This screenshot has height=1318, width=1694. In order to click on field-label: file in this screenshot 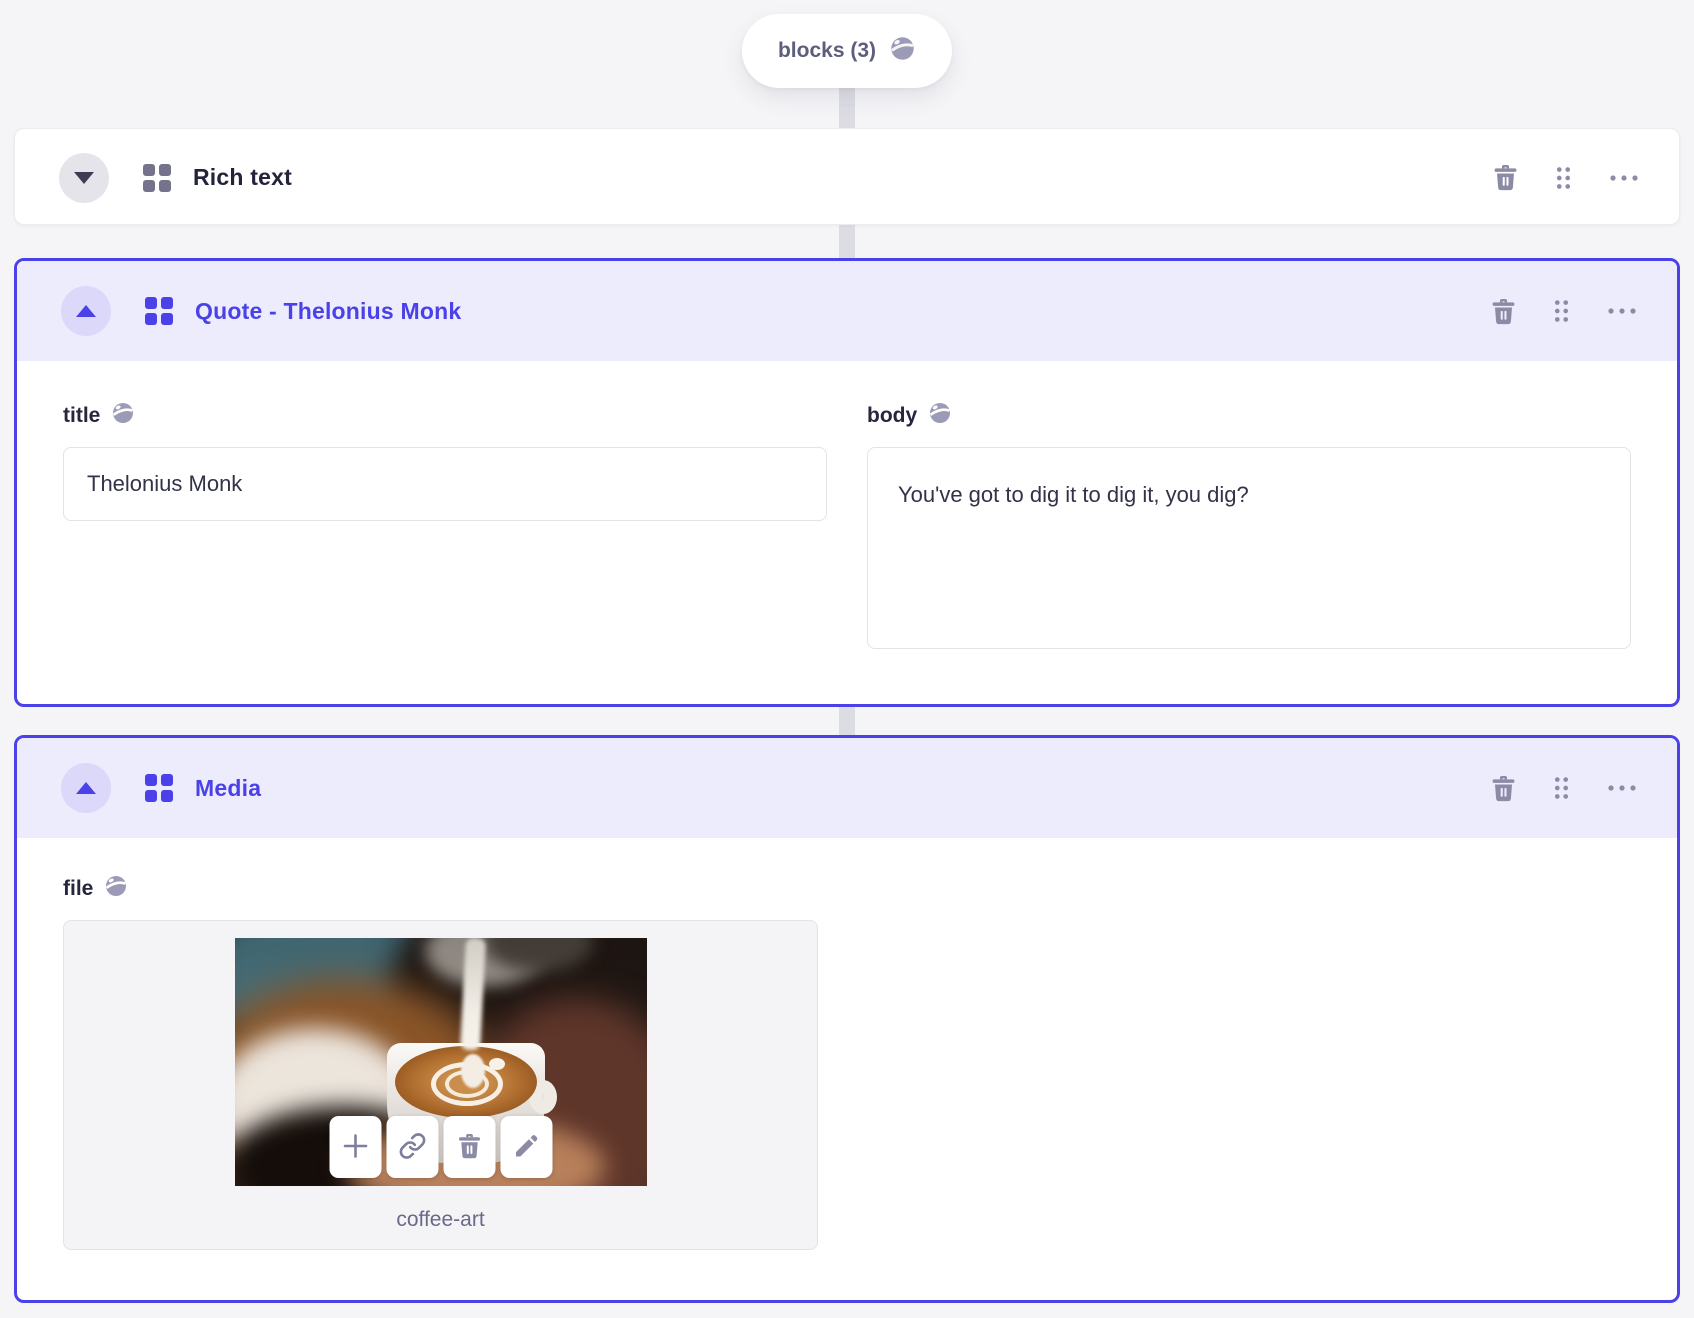, I will do `click(847, 889)`.